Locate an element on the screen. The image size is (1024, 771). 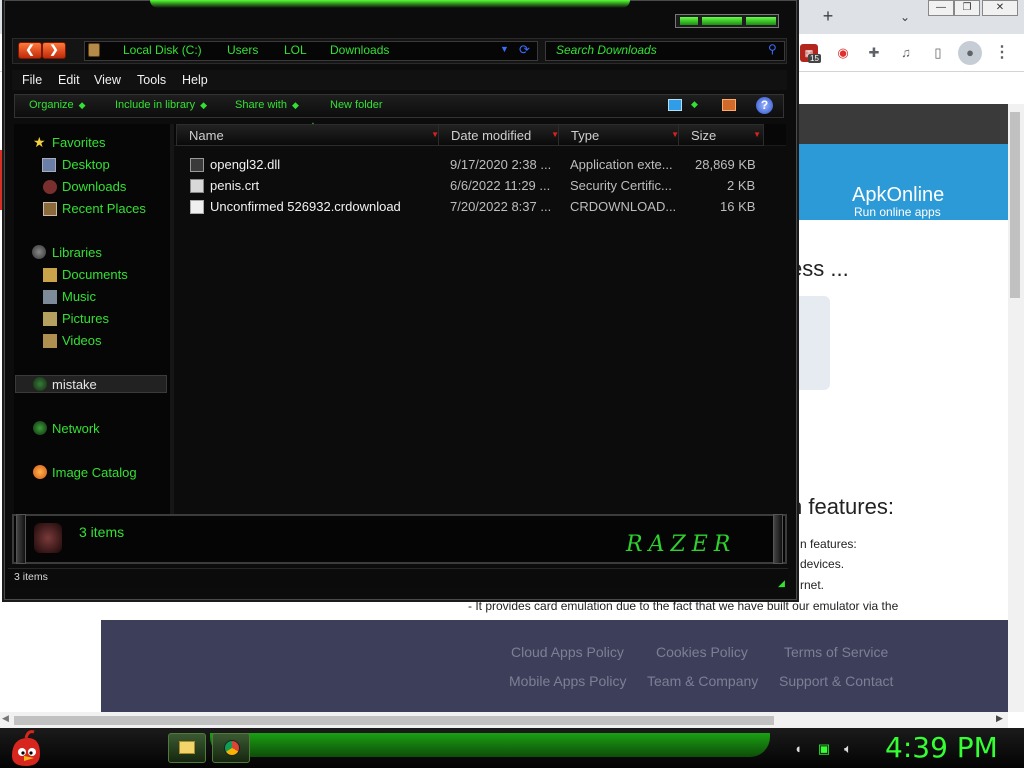
nav-image-catalog: Image Catalog is located at coordinates (94, 472).